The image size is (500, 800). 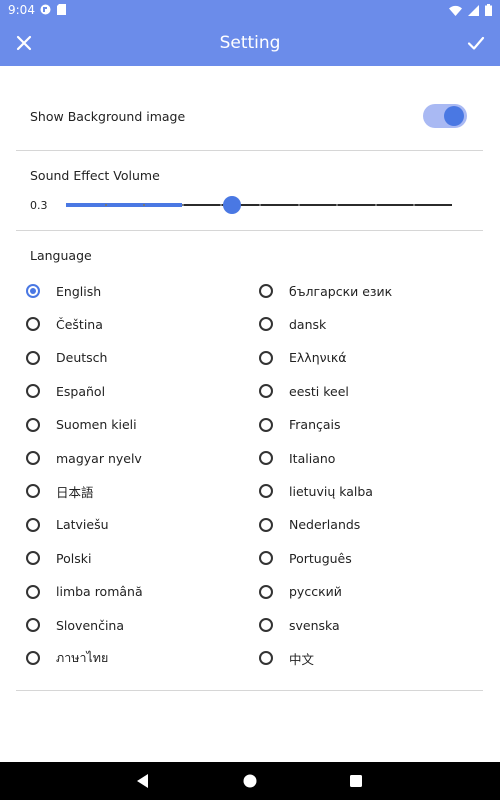 I want to click on language-option-label: svenska, so click(x=314, y=625).